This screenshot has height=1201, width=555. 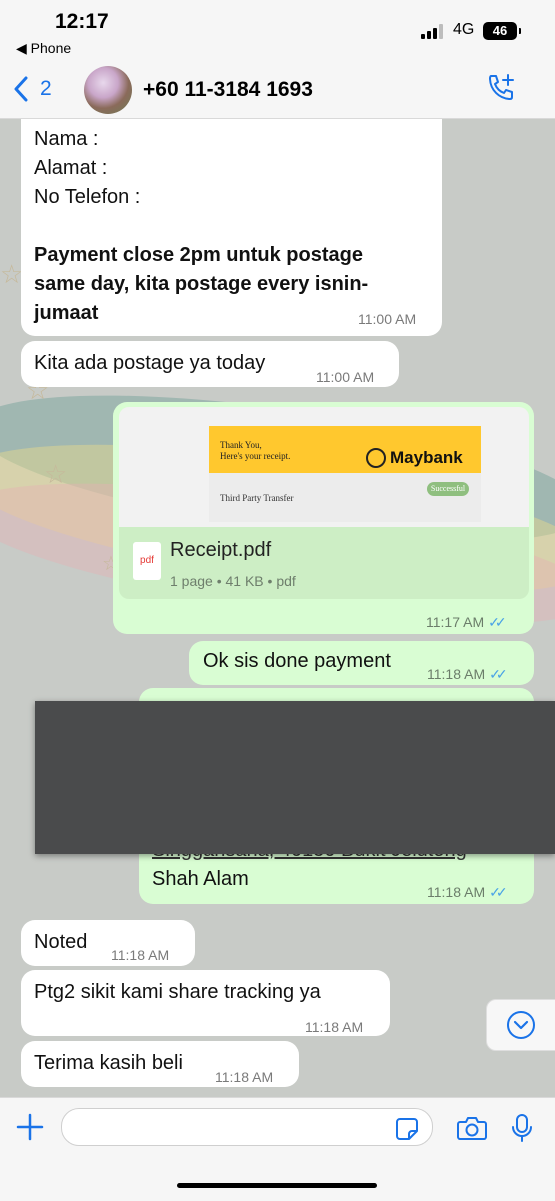 I want to click on message-text: Ok sis done payment, so click(x=297, y=661).